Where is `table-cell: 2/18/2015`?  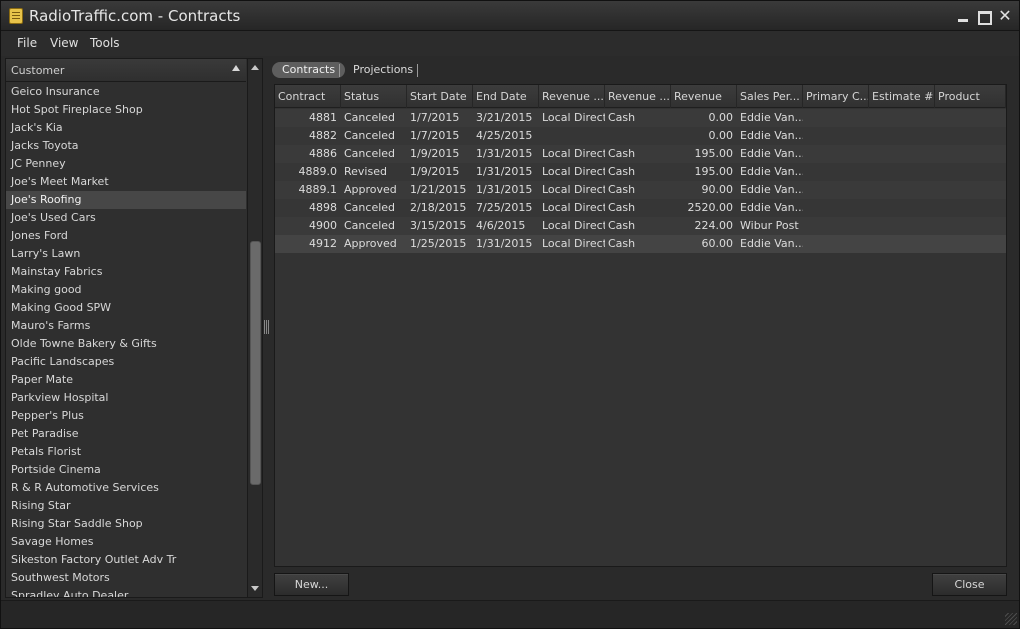
table-cell: 2/18/2015 is located at coordinates (438, 207).